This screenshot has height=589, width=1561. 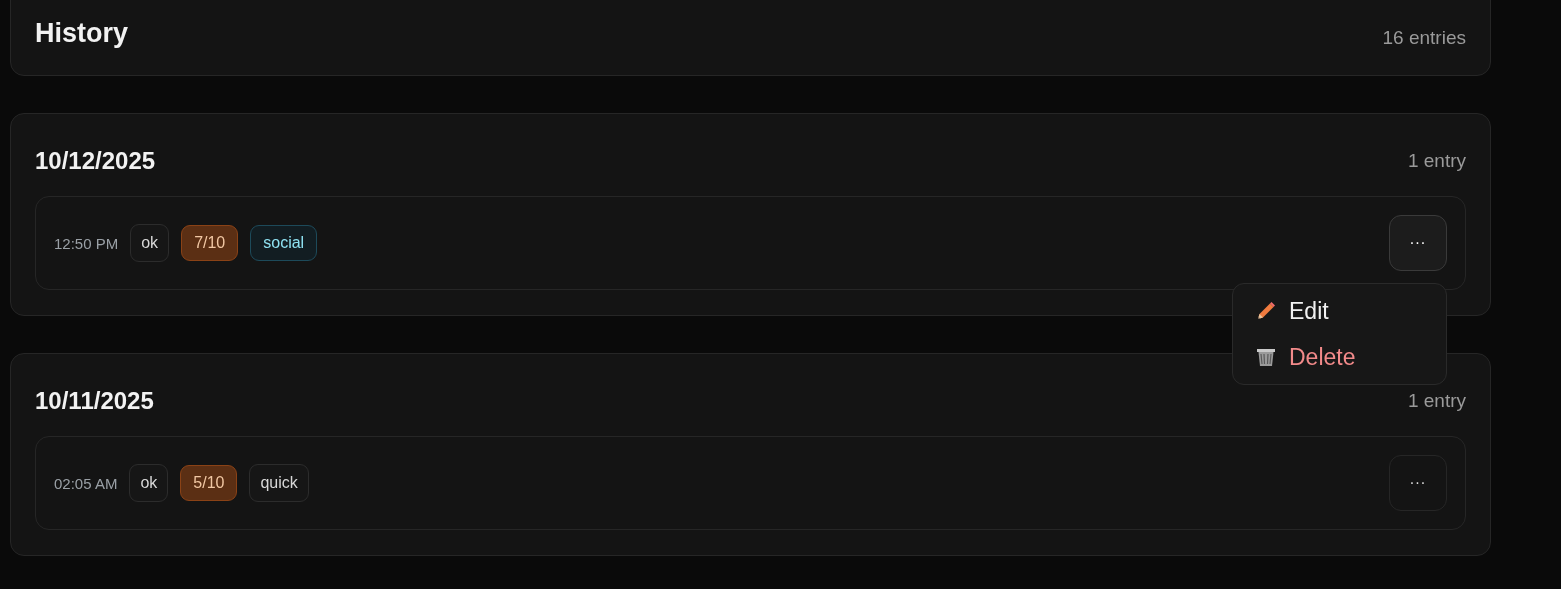 I want to click on group-date: 10/11/2025, so click(x=94, y=401).